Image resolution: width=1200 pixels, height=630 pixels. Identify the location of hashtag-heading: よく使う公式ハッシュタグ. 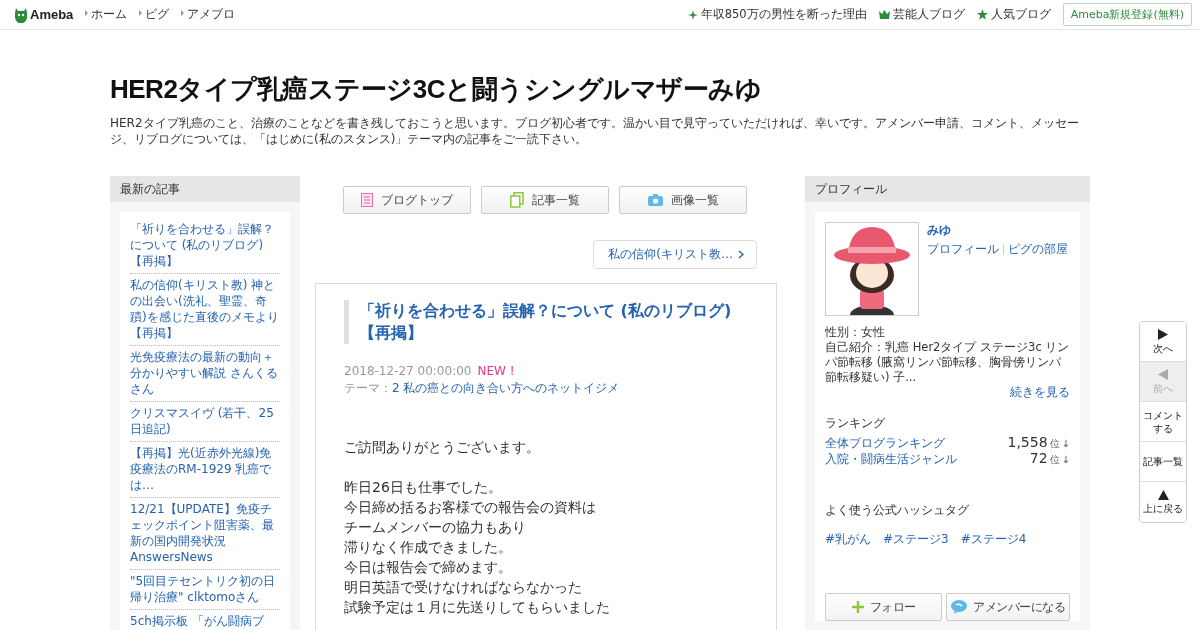
(897, 510).